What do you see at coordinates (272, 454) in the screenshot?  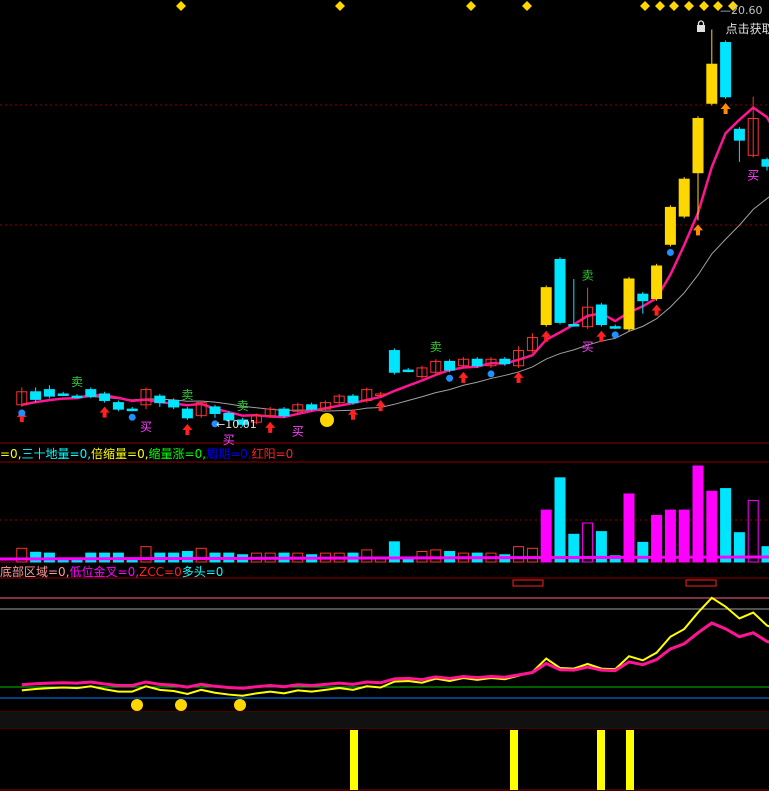 I see `legend-item: 红阳=0` at bounding box center [272, 454].